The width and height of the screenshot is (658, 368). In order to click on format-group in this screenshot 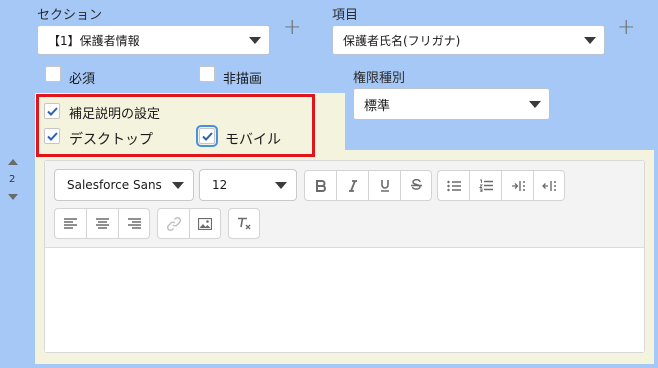, I will do `click(368, 185)`.